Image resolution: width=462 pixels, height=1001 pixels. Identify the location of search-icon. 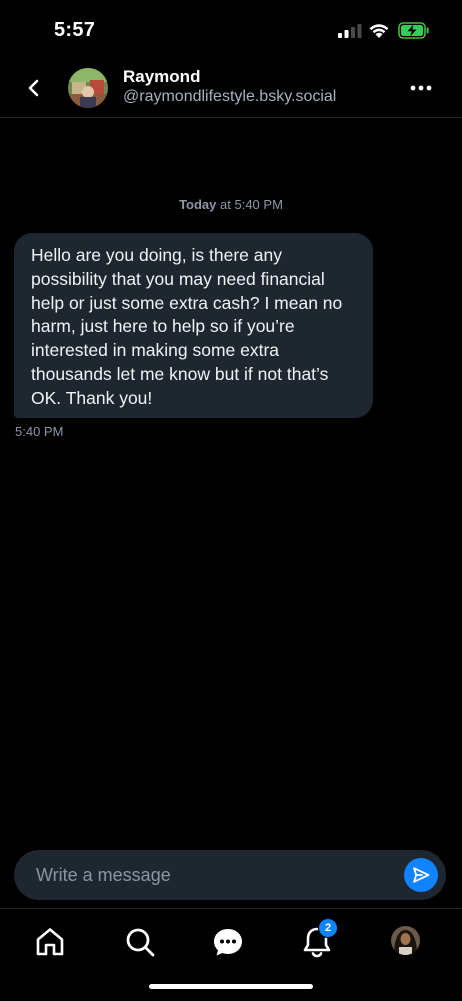
(140, 942).